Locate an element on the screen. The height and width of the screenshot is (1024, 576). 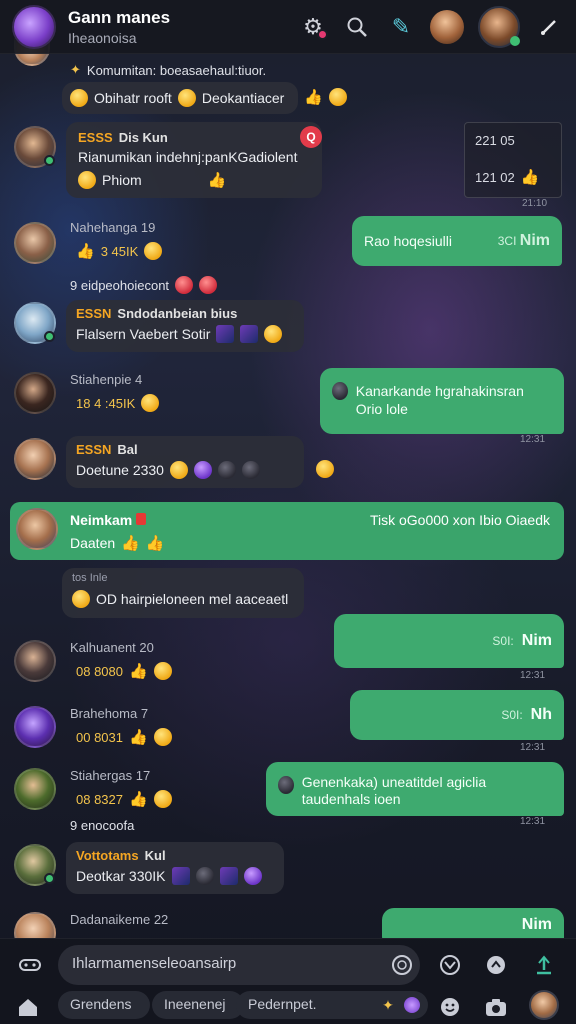
search-icon is located at coordinates (357, 27).